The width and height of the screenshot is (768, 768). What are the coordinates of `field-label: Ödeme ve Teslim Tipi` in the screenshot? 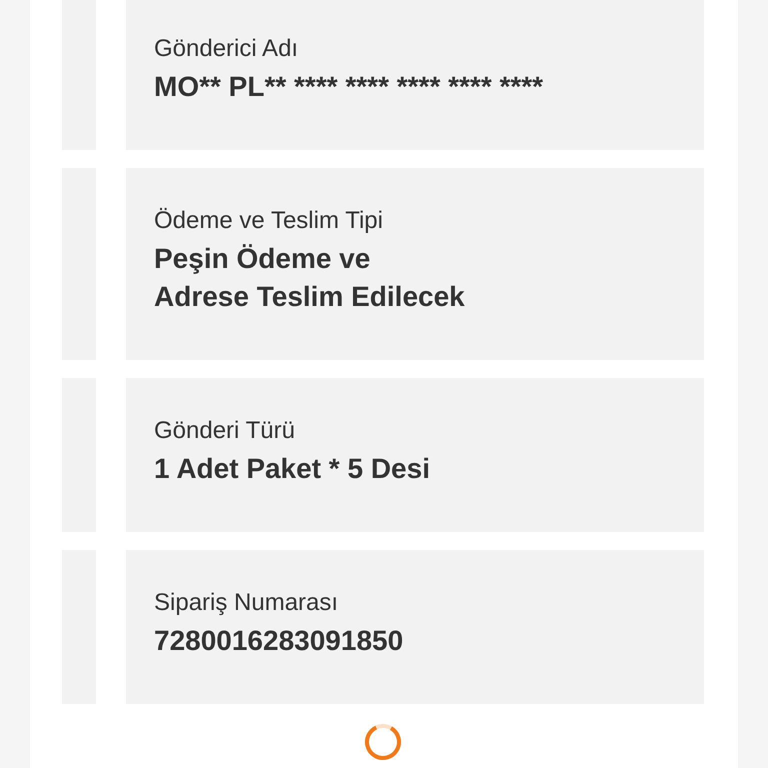 It's located at (269, 221).